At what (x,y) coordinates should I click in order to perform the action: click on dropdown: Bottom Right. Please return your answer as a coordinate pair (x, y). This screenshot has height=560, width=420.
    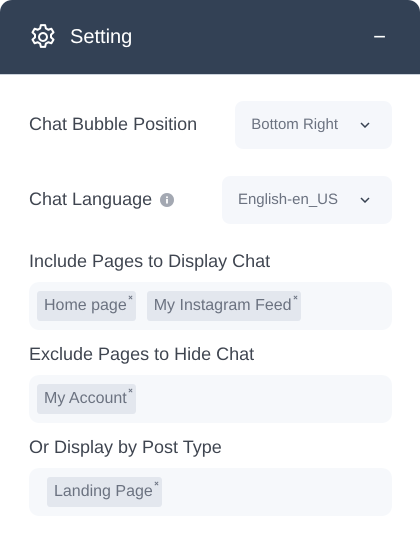
    Looking at the image, I should click on (313, 124).